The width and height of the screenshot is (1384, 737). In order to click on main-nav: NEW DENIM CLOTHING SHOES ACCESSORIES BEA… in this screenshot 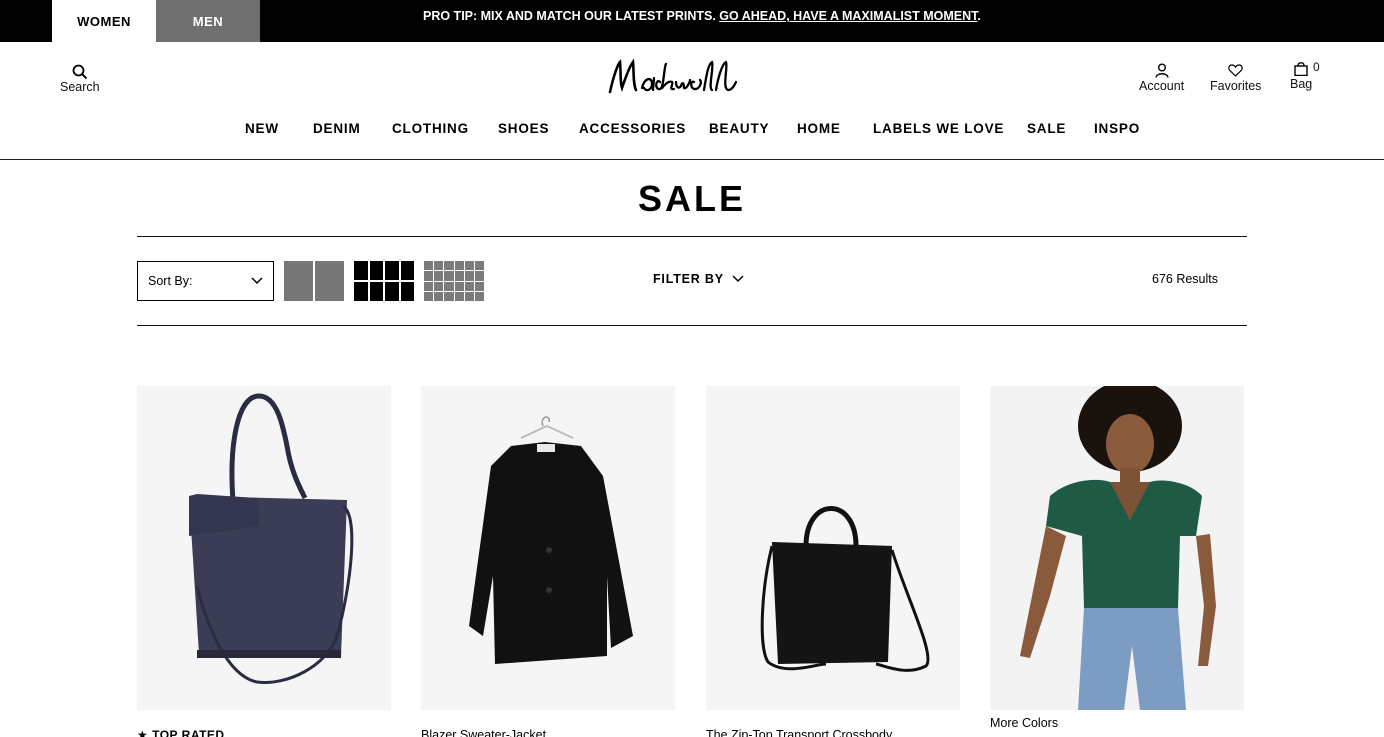, I will do `click(692, 131)`.